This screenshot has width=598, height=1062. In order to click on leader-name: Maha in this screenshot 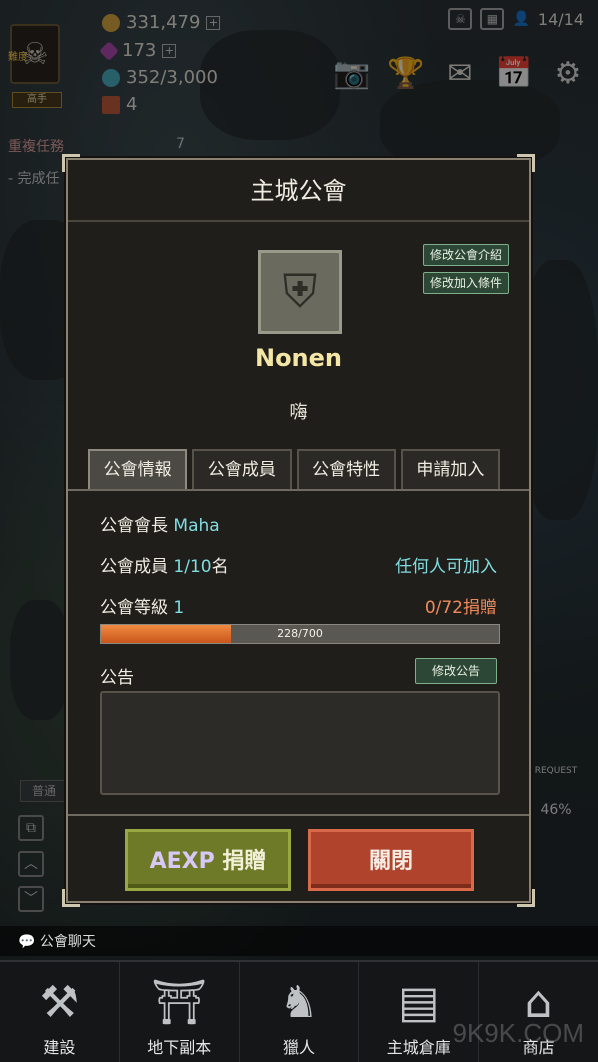, I will do `click(196, 526)`.